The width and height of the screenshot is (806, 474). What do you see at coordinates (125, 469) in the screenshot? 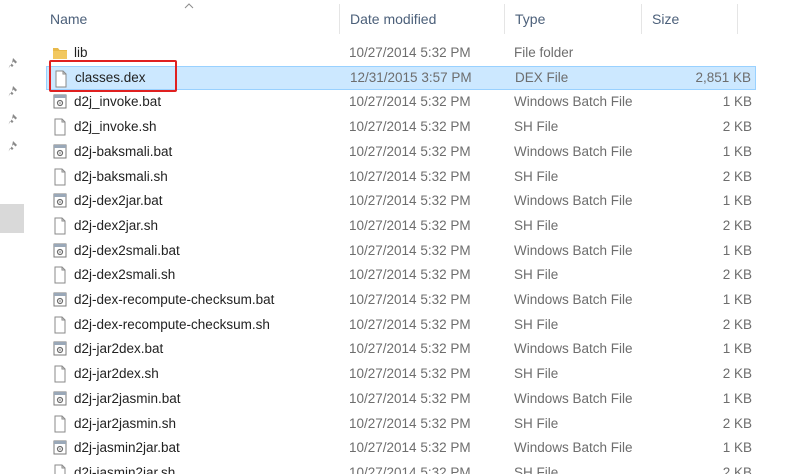
I see `file-name: d2j-jasmin2jar.sh` at bounding box center [125, 469].